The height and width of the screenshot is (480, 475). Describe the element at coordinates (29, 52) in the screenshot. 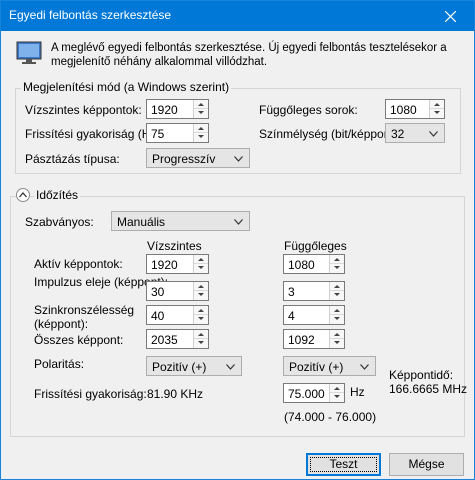

I see `monitor-icon` at that location.